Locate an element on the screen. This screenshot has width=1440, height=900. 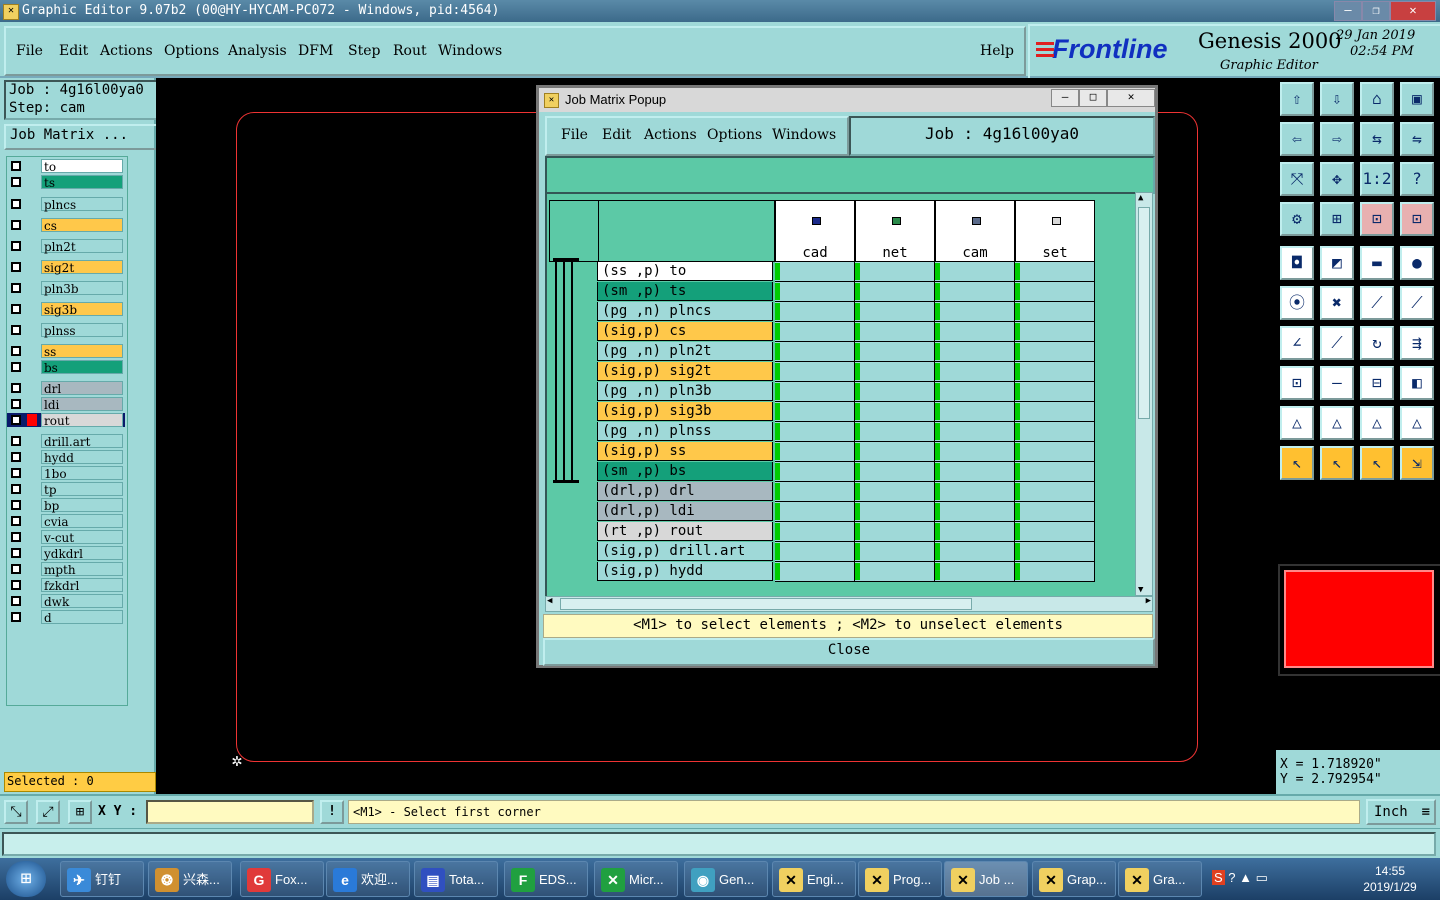
matrix-row: (sig,p) hydd is located at coordinates (842, 572).